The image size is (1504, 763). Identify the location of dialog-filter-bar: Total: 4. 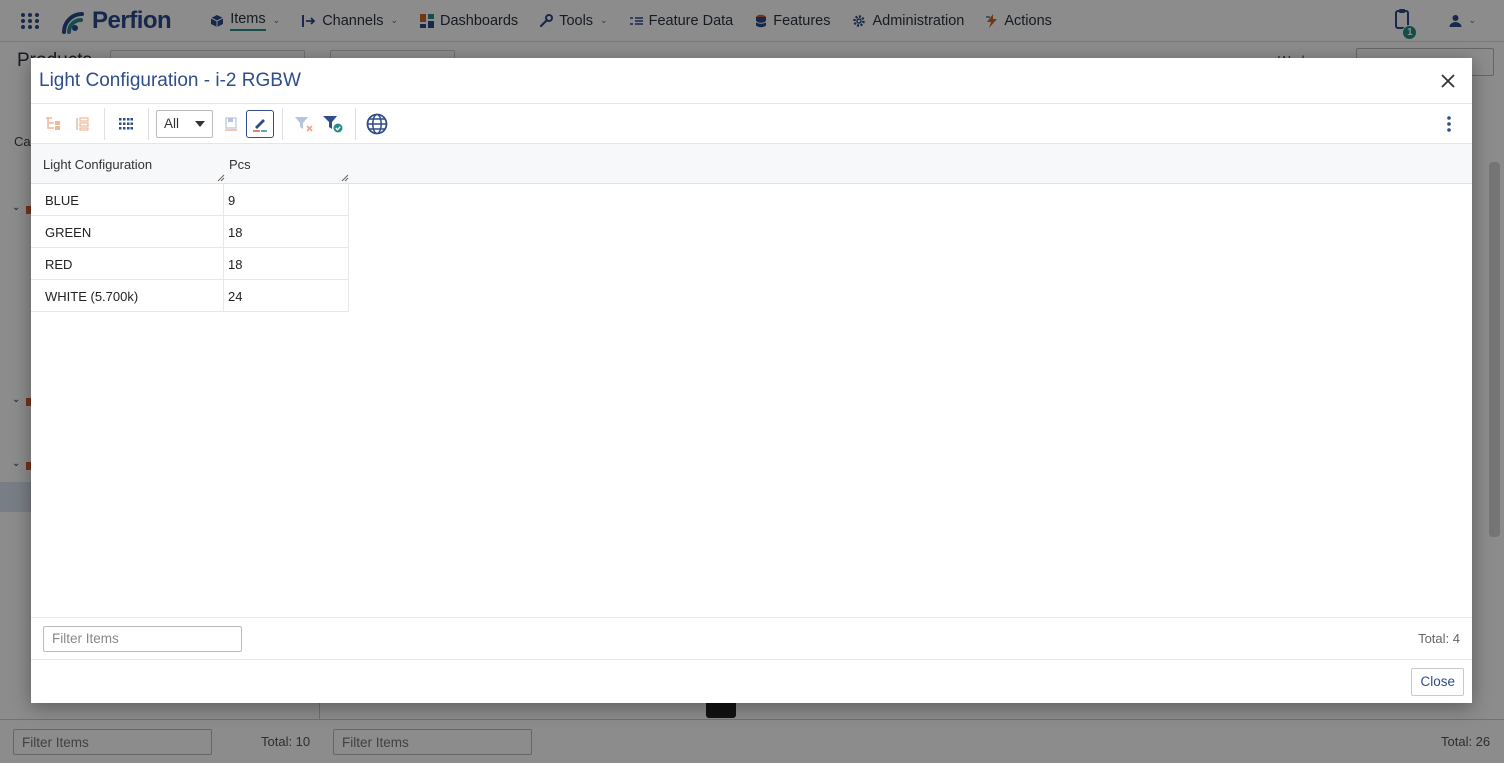
(751, 638).